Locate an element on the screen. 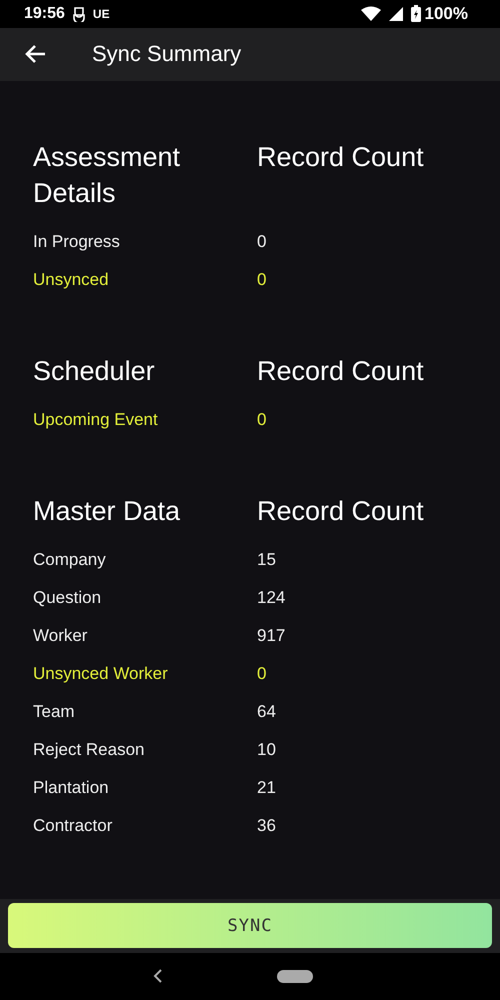 The image size is (500, 1000). carrier-label: UE is located at coordinates (101, 13).